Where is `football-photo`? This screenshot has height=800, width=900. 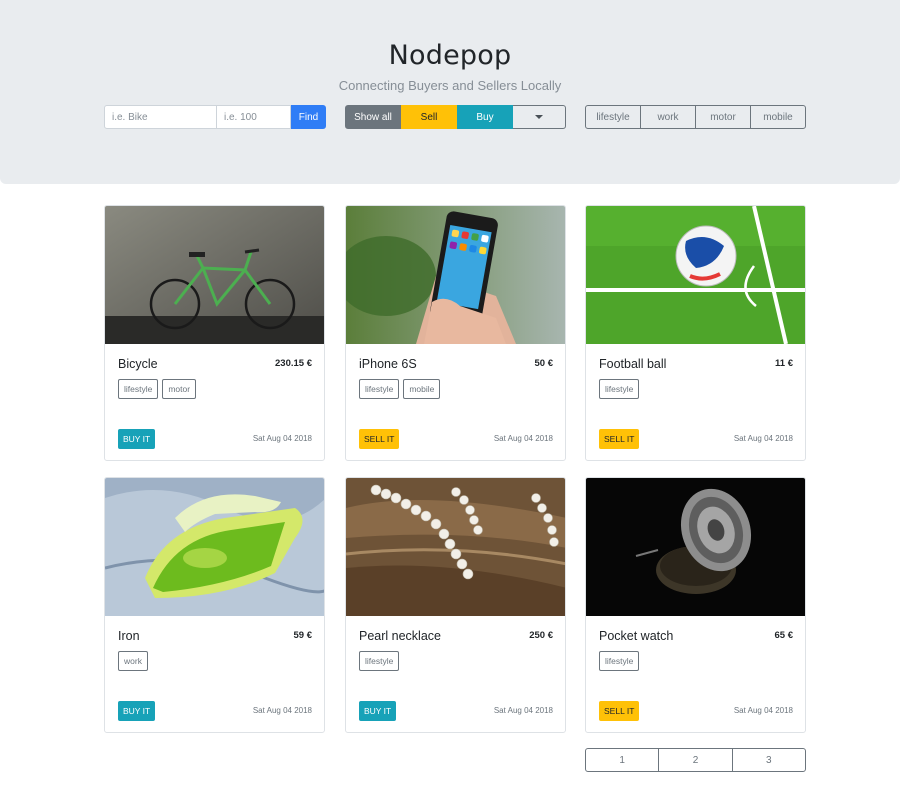
football-photo is located at coordinates (695, 275).